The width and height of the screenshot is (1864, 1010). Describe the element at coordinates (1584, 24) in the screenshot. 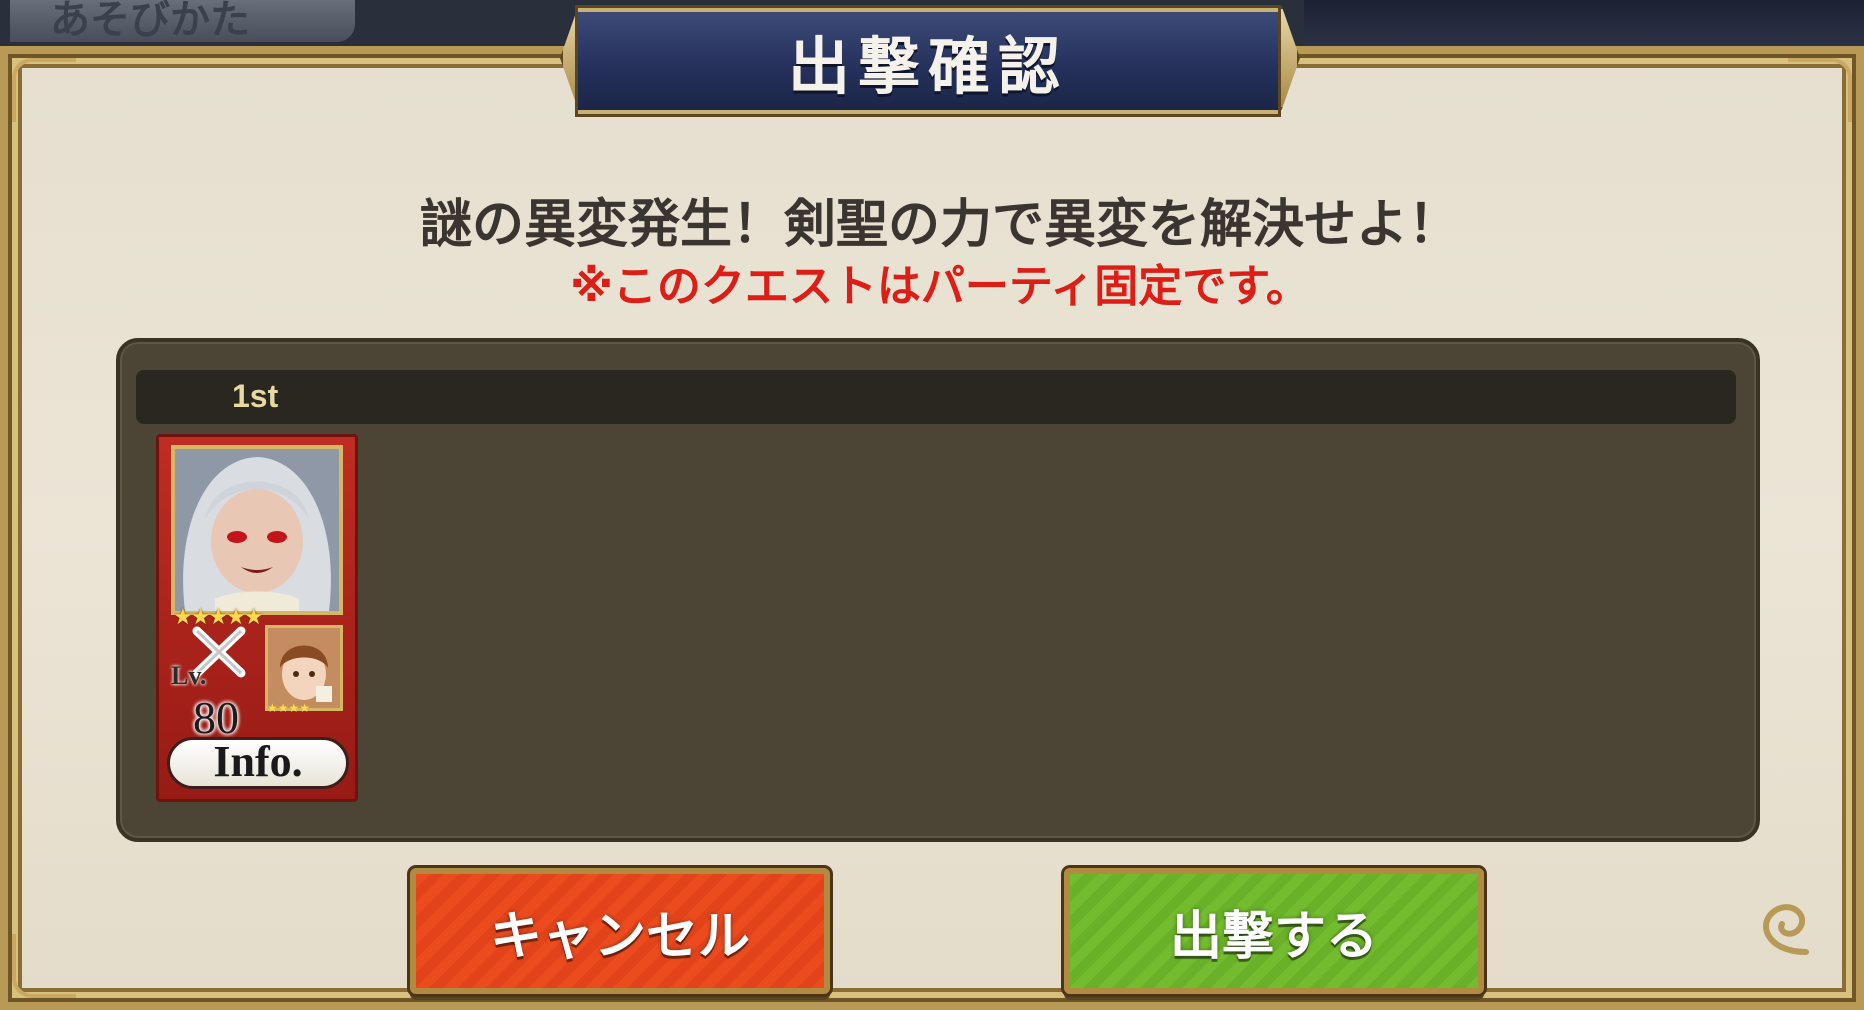

I see `background-header` at that location.